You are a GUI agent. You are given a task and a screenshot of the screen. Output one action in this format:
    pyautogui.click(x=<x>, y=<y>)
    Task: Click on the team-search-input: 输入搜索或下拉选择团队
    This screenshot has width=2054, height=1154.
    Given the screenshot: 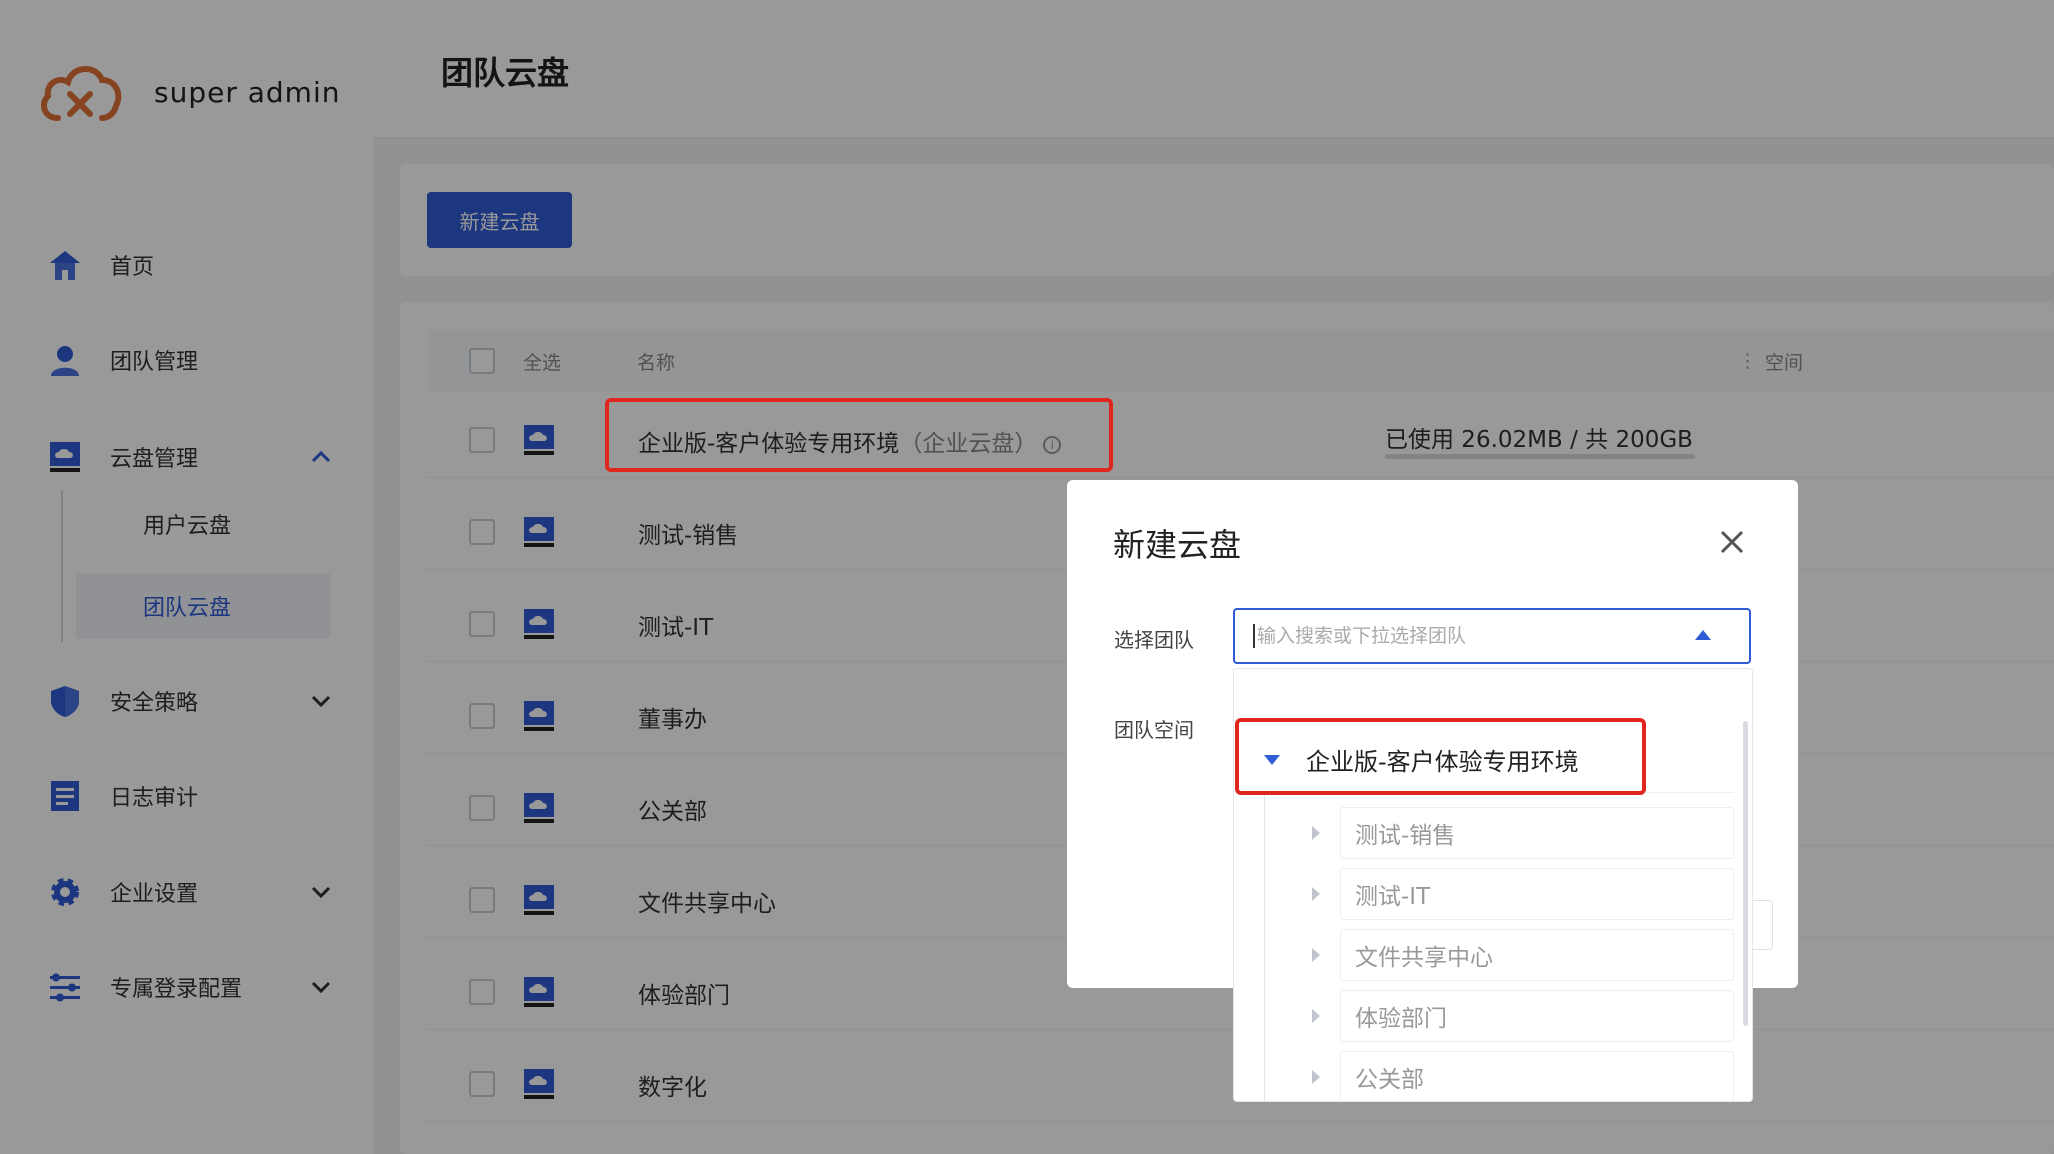 What is the action you would take?
    pyautogui.click(x=1359, y=636)
    